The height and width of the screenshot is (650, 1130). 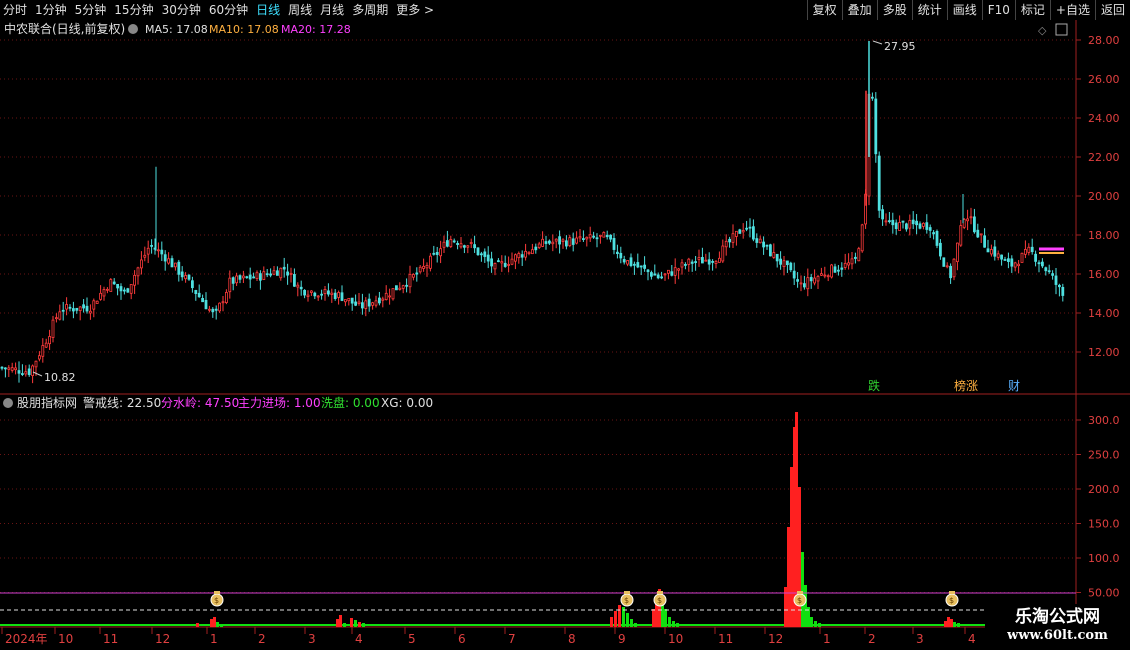 What do you see at coordinates (1104, 157) in the screenshot?
I see `price-tick-label: 22.00` at bounding box center [1104, 157].